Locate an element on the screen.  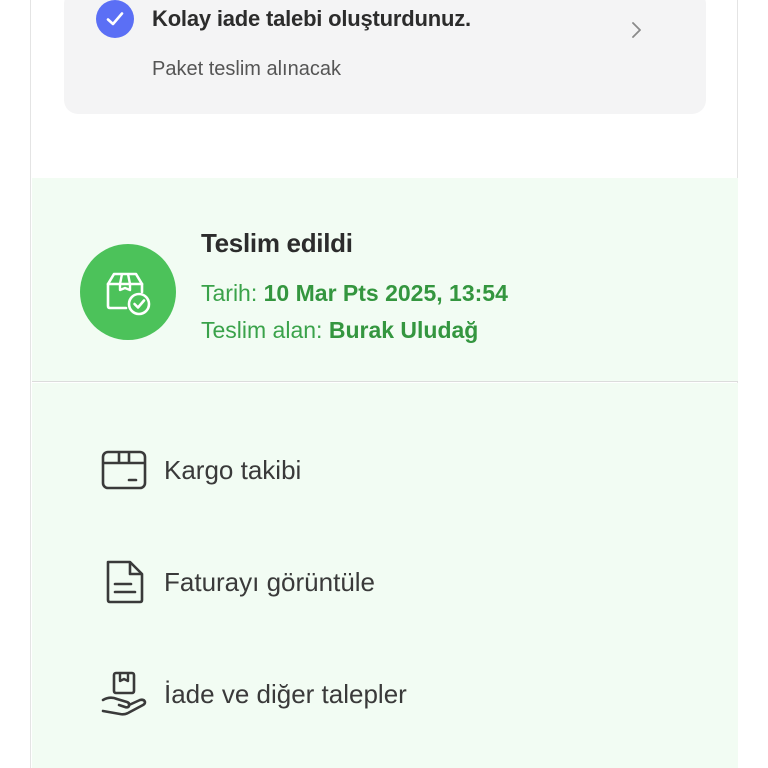
package-delivered-icon is located at coordinates (128, 292).